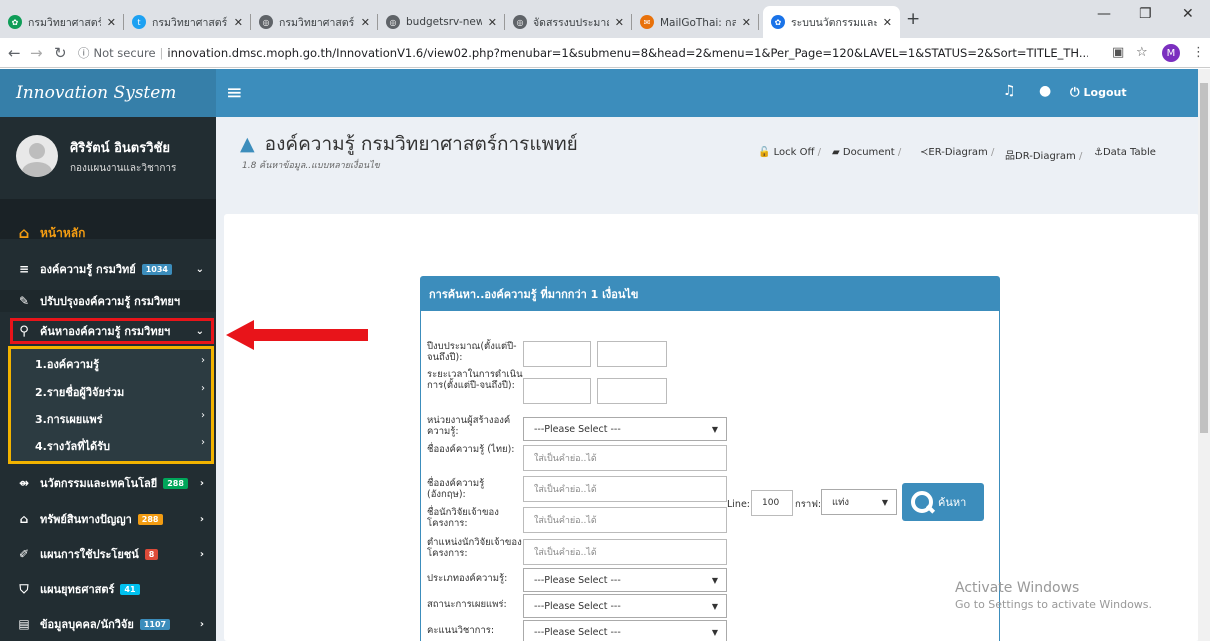 This screenshot has height=641, width=1210. I want to click on sidebar-item-home: ⌂ หน้าหลัก, so click(108, 233).